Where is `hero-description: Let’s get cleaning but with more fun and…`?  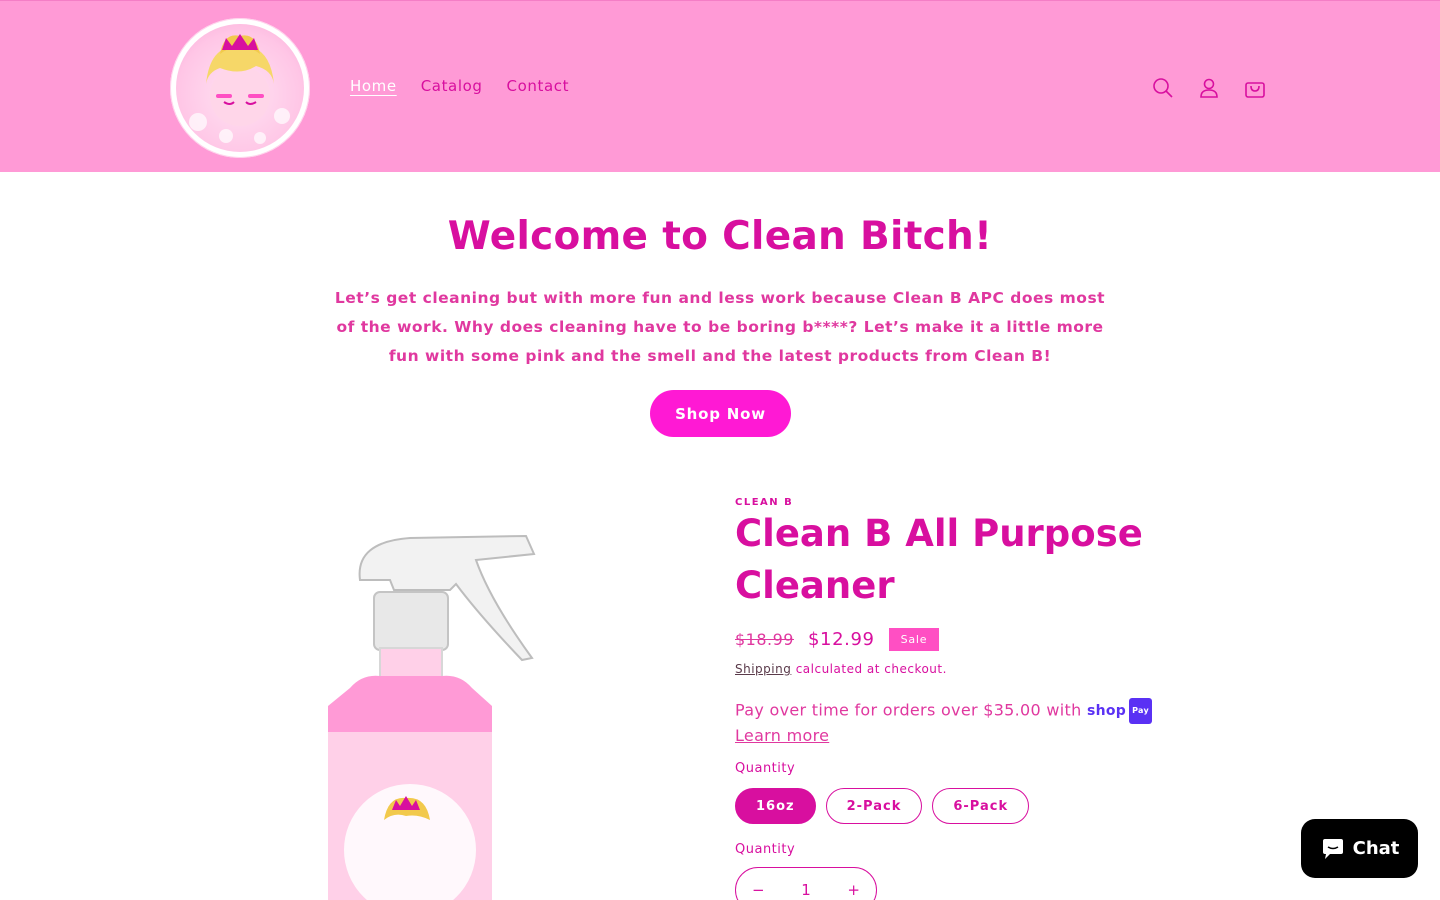
hero-description: Let’s get cleaning but with more fun and… is located at coordinates (720, 327).